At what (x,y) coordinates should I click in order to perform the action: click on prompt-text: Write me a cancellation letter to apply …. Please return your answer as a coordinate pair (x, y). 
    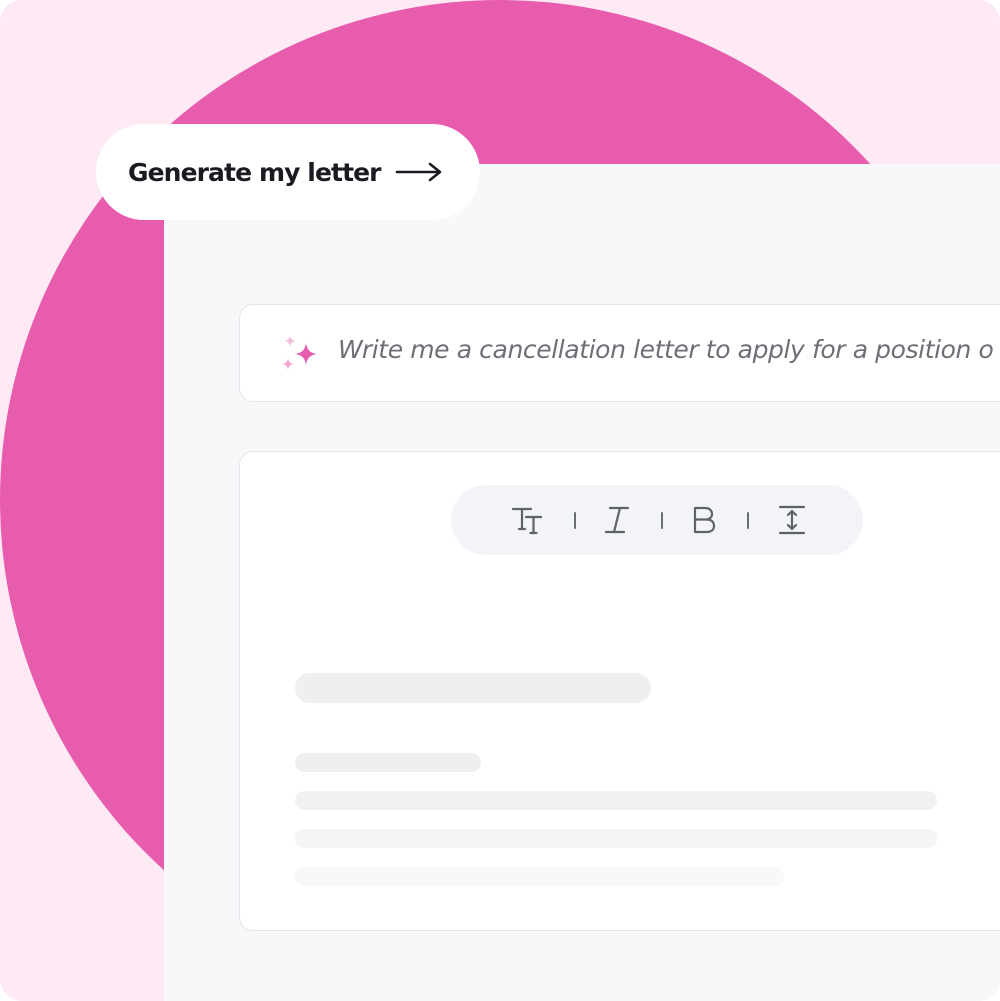
    Looking at the image, I should click on (666, 349).